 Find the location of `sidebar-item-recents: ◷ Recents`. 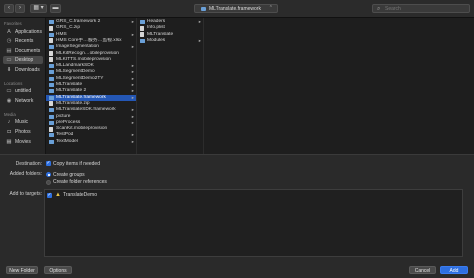

sidebar-item-recents: ◷ Recents is located at coordinates (23, 41).